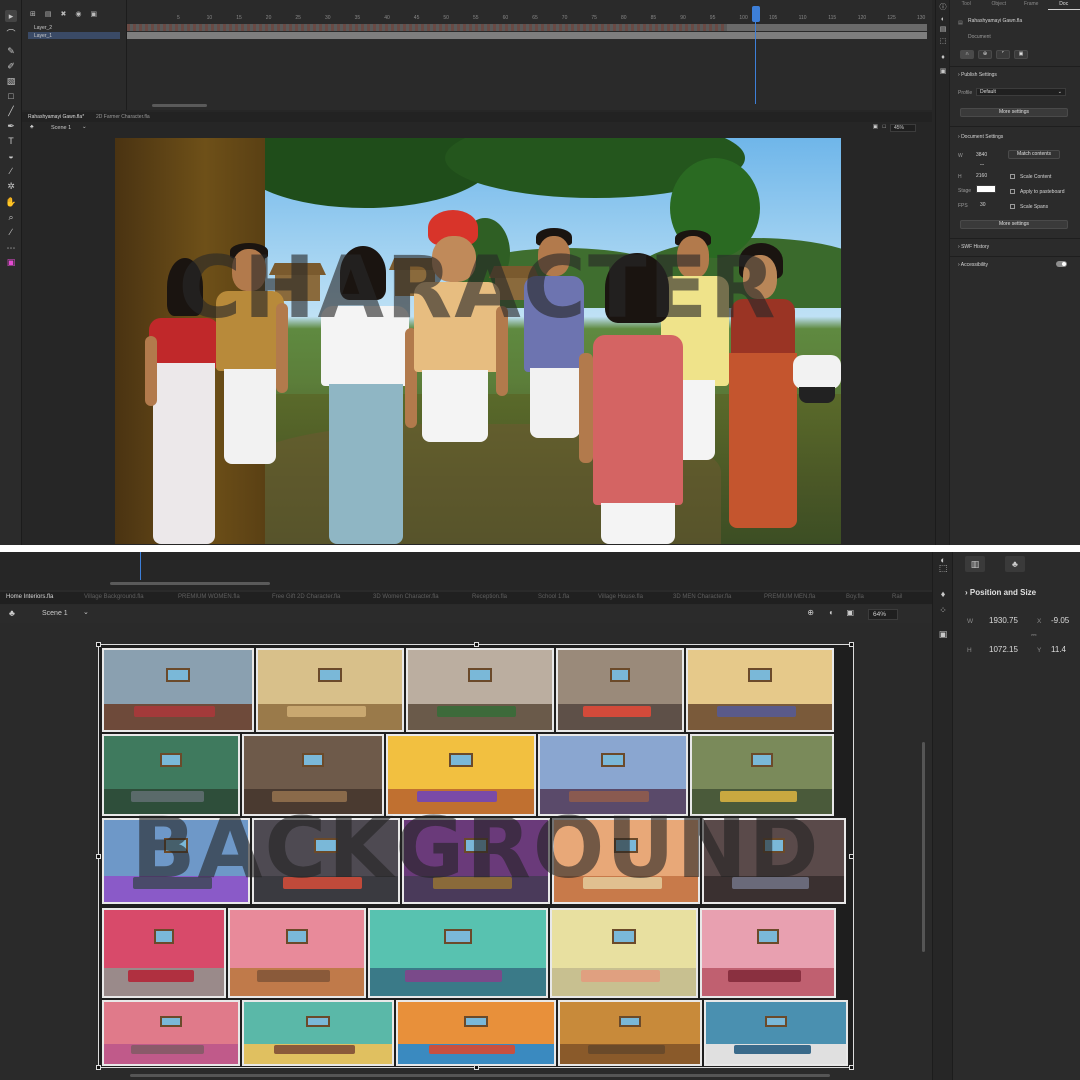  I want to click on document-tab: PREMIUM WOMEN.fla, so click(209, 597).